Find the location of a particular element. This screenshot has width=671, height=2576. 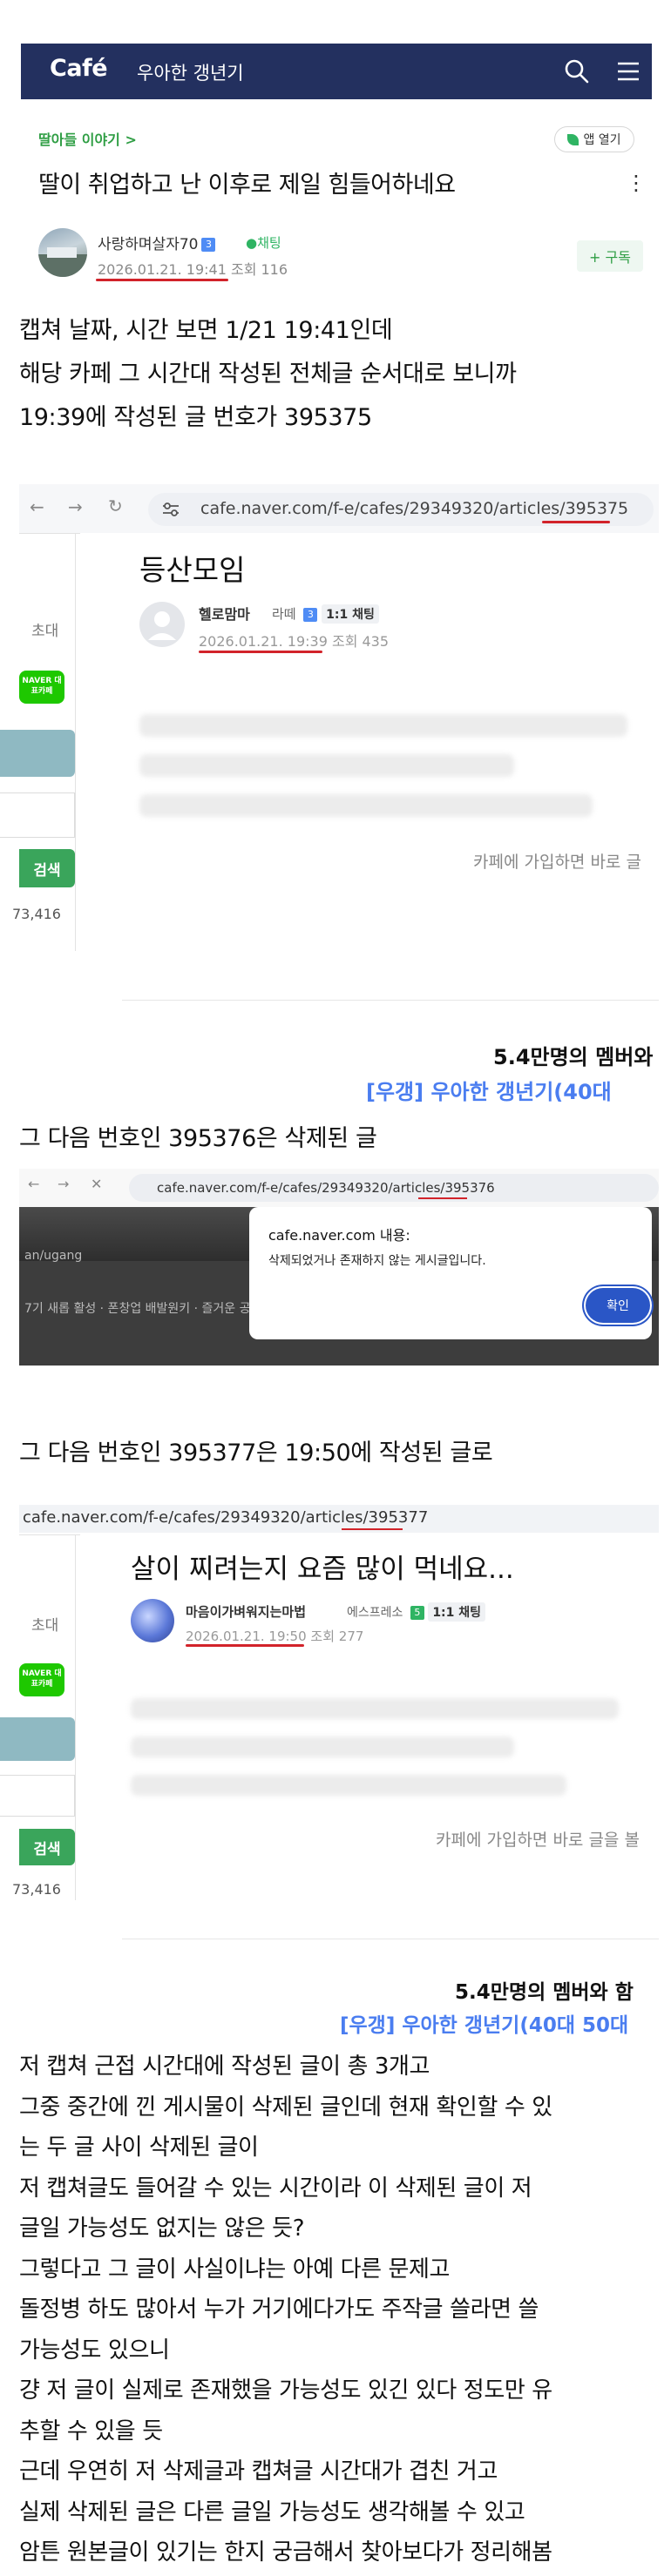

level-badge: 5 is located at coordinates (417, 1613).